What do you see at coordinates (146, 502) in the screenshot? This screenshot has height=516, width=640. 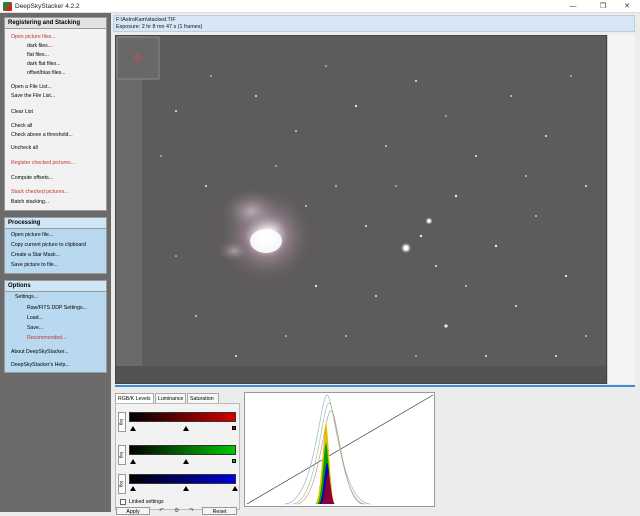 I see `linked-settings-label: Linked settings` at bounding box center [146, 502].